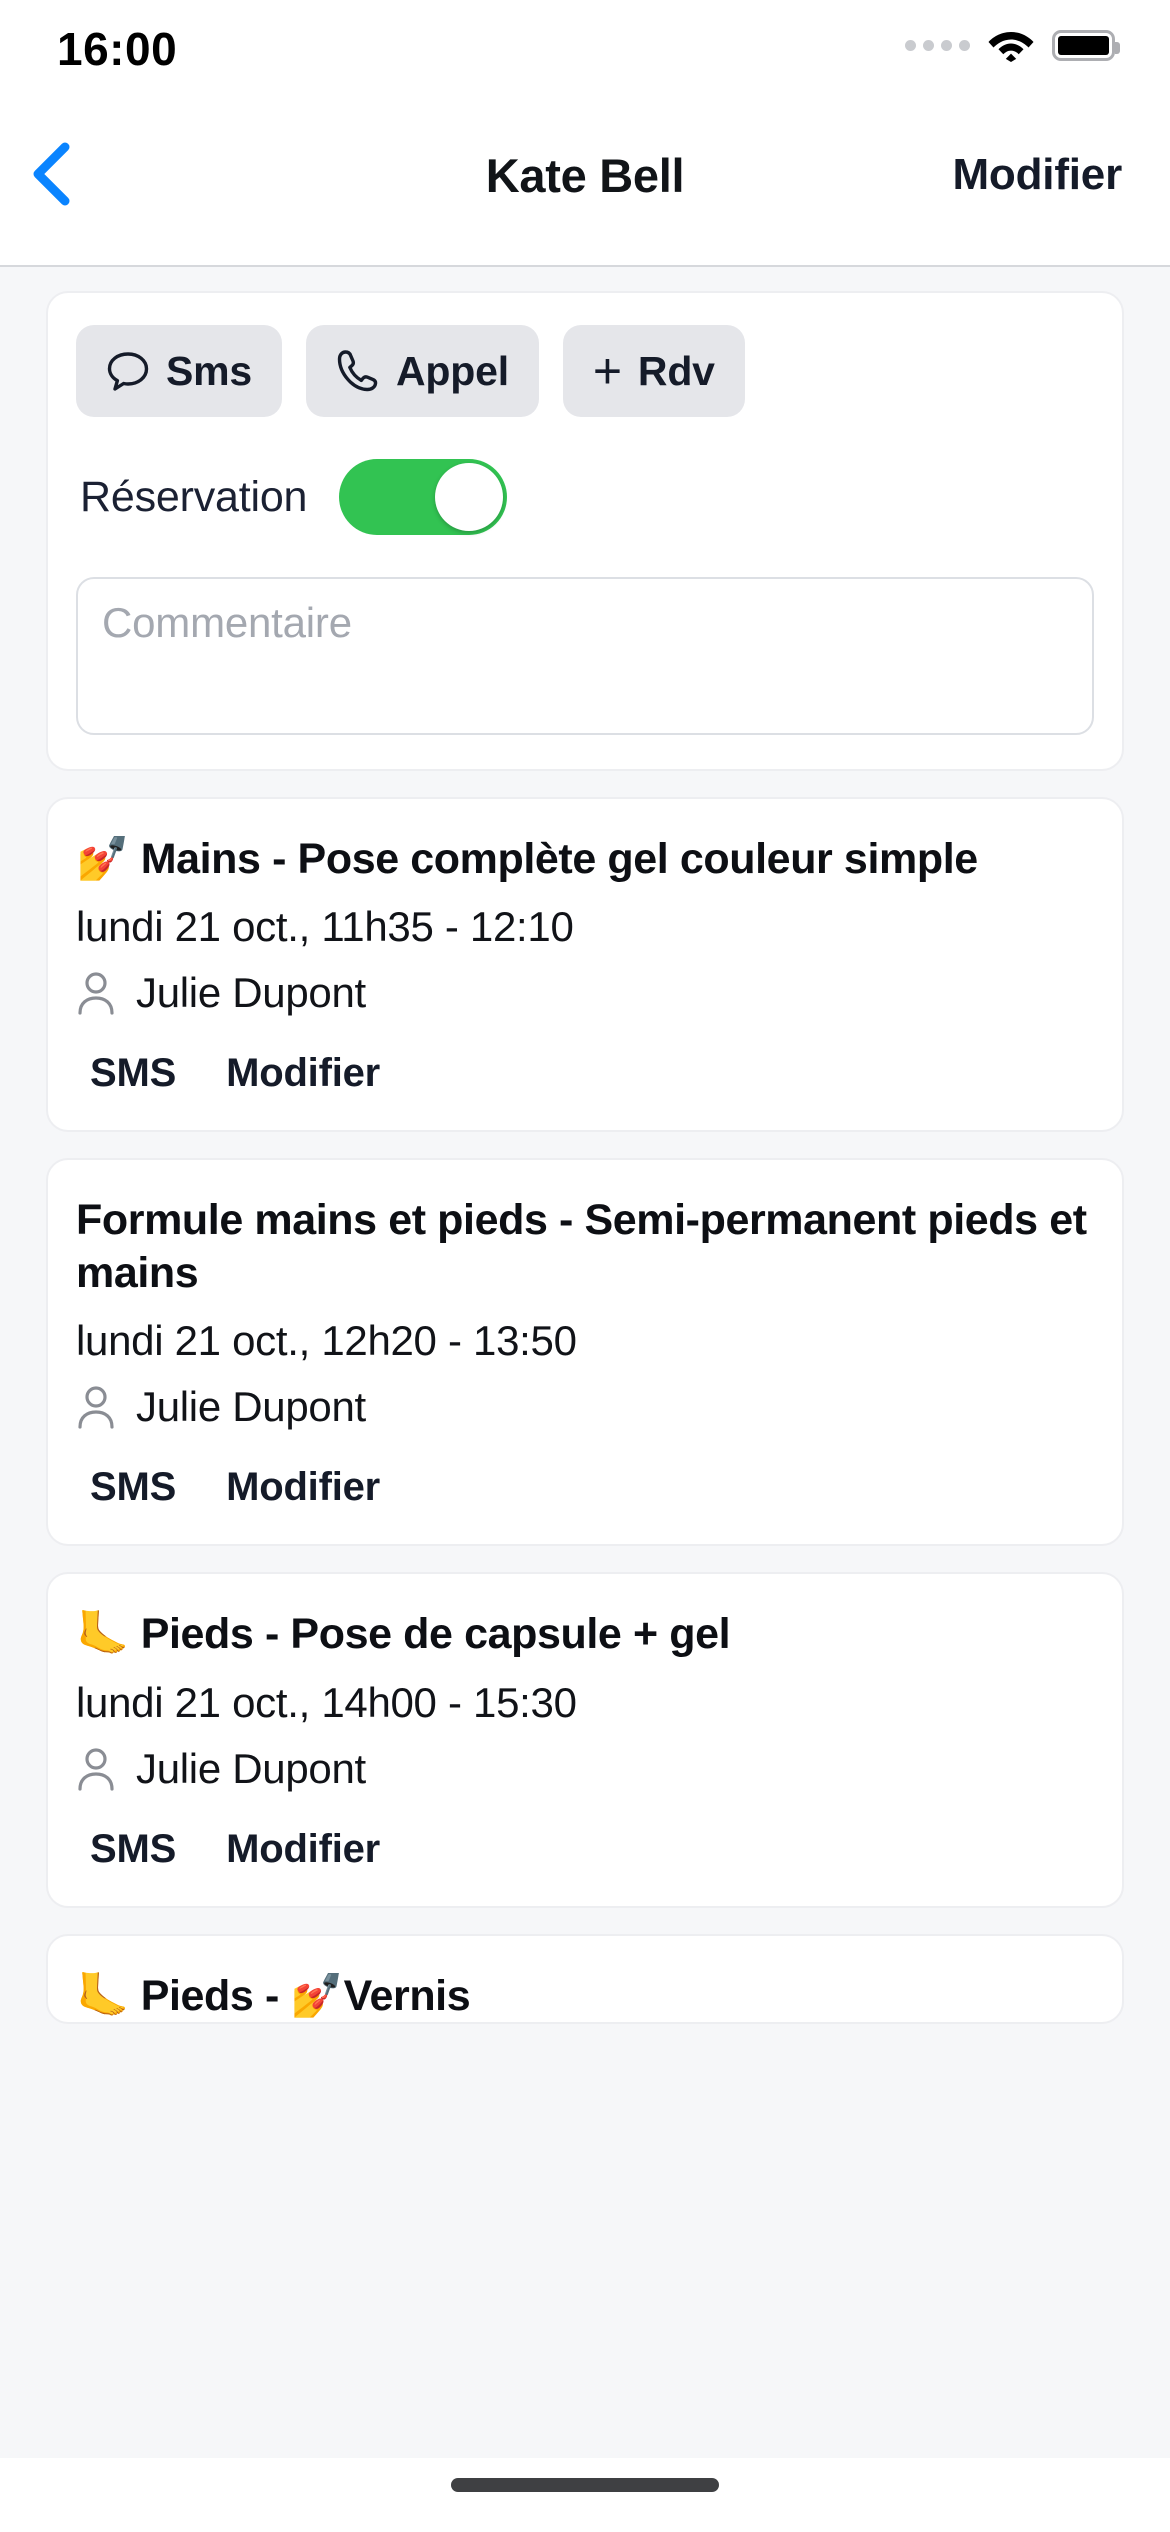 The height and width of the screenshot is (2532, 1170). What do you see at coordinates (358, 371) in the screenshot?
I see `phone-icon` at bounding box center [358, 371].